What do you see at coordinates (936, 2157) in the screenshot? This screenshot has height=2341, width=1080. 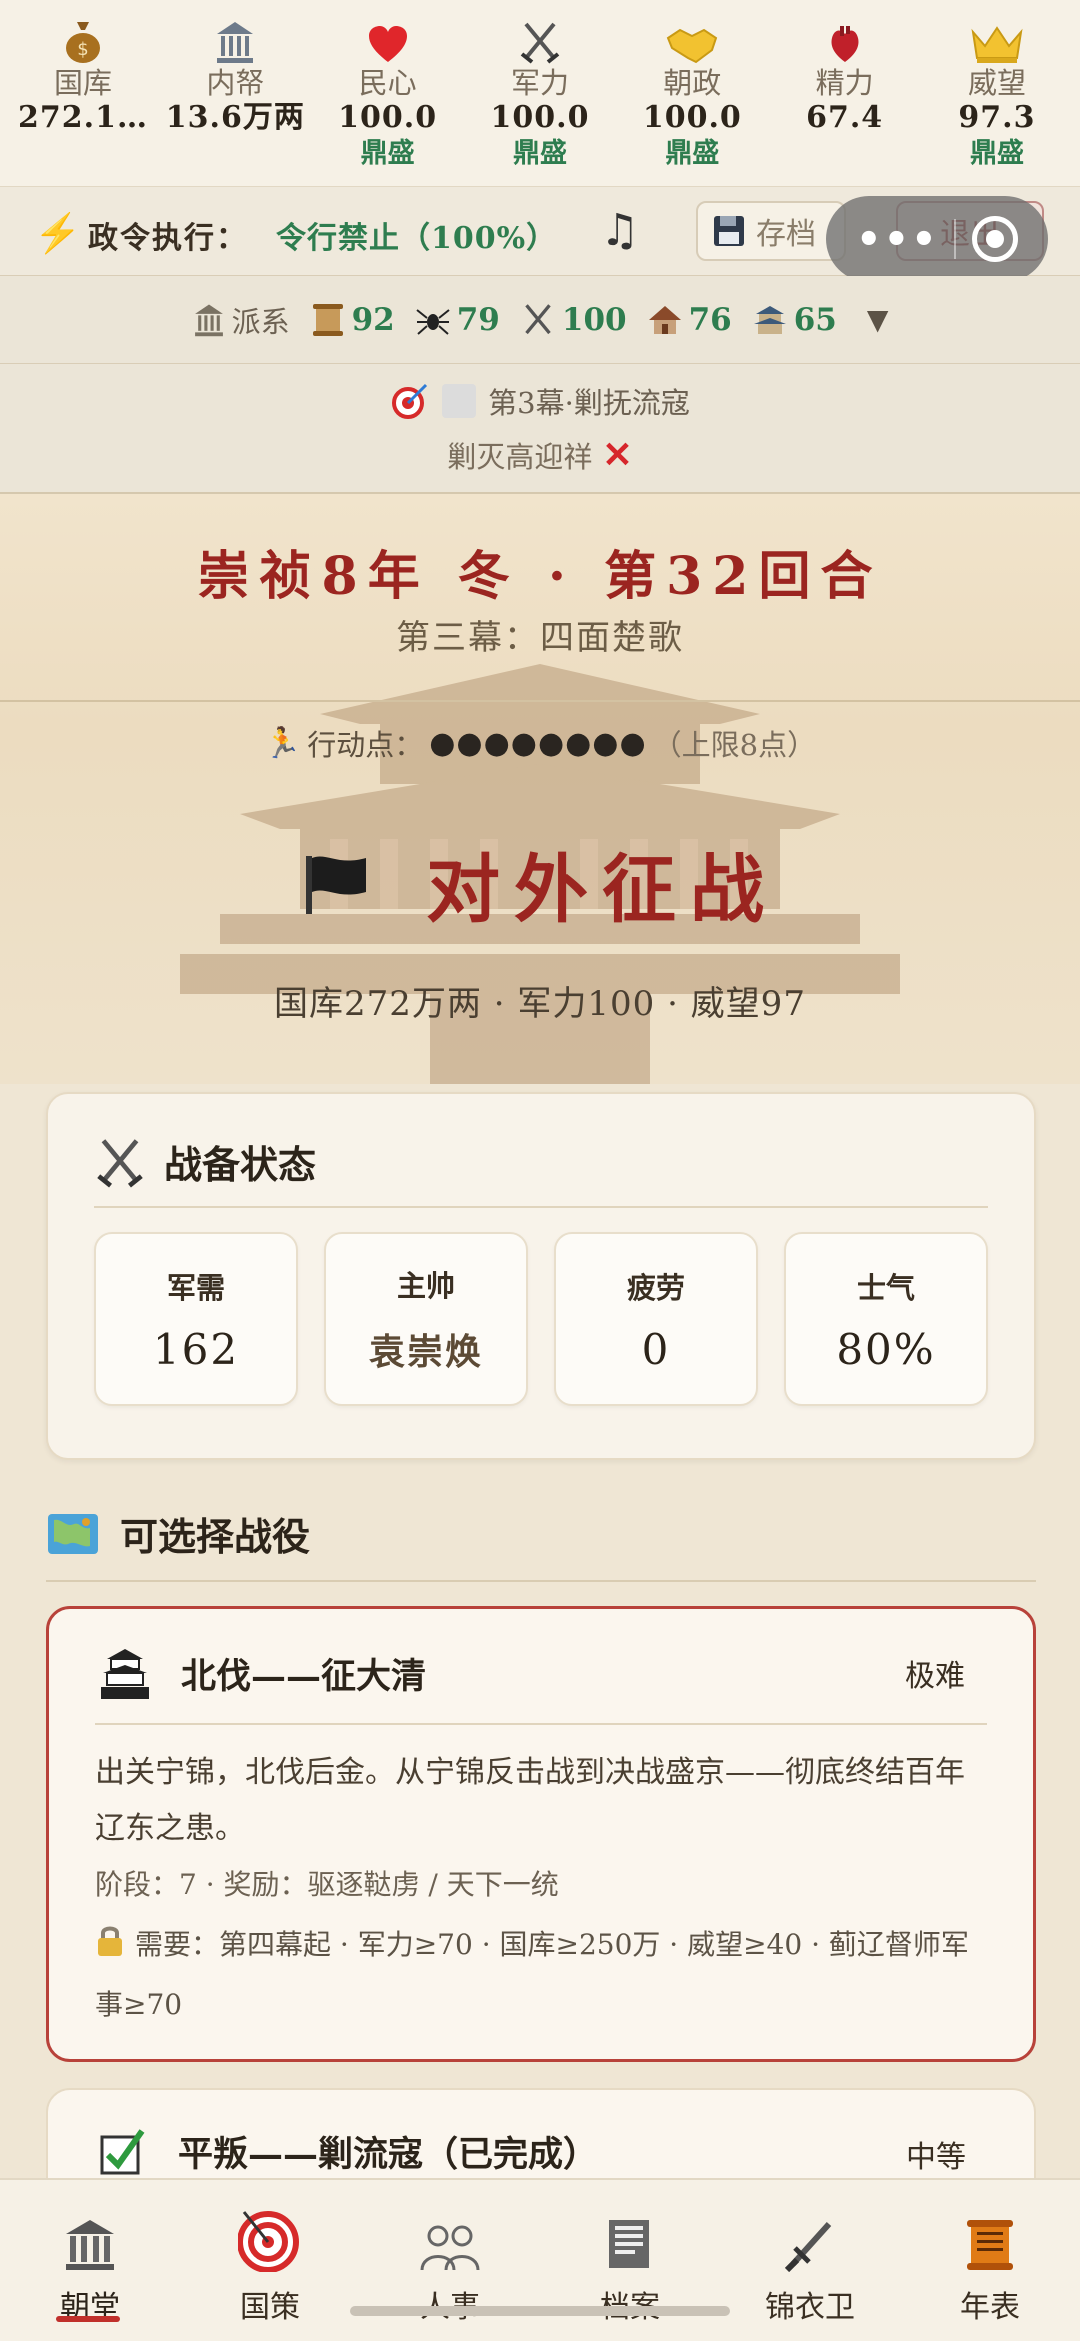 I see `battle-difficulty: 中等` at bounding box center [936, 2157].